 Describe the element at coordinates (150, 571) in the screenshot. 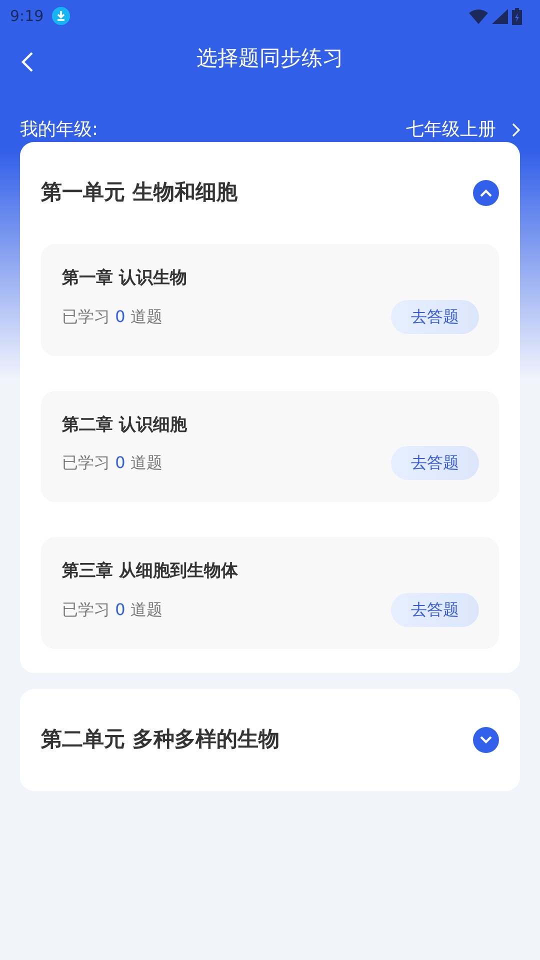

I see `chapter-title: 第三章 从细胞到生物体` at that location.